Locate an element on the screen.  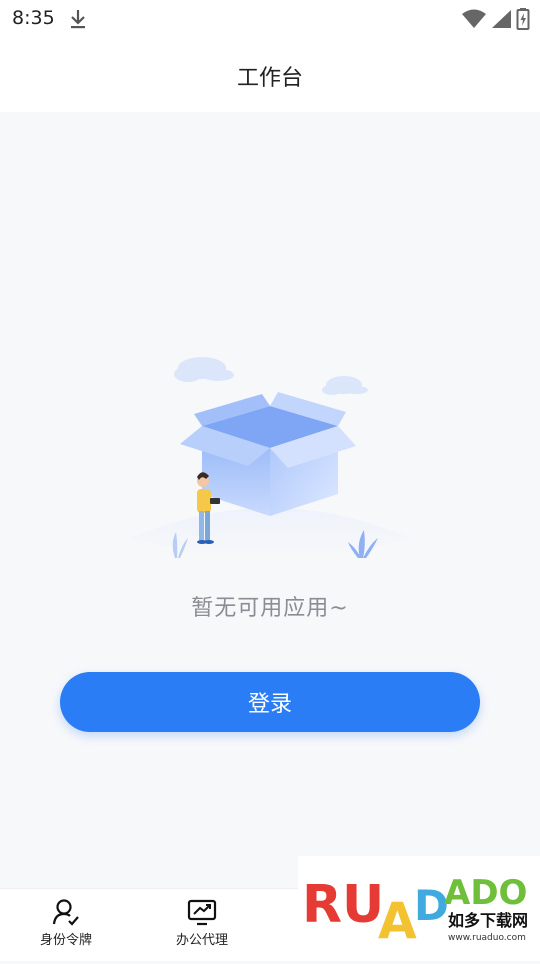
tab-identity-token: 身份令牌 is located at coordinates (66, 922).